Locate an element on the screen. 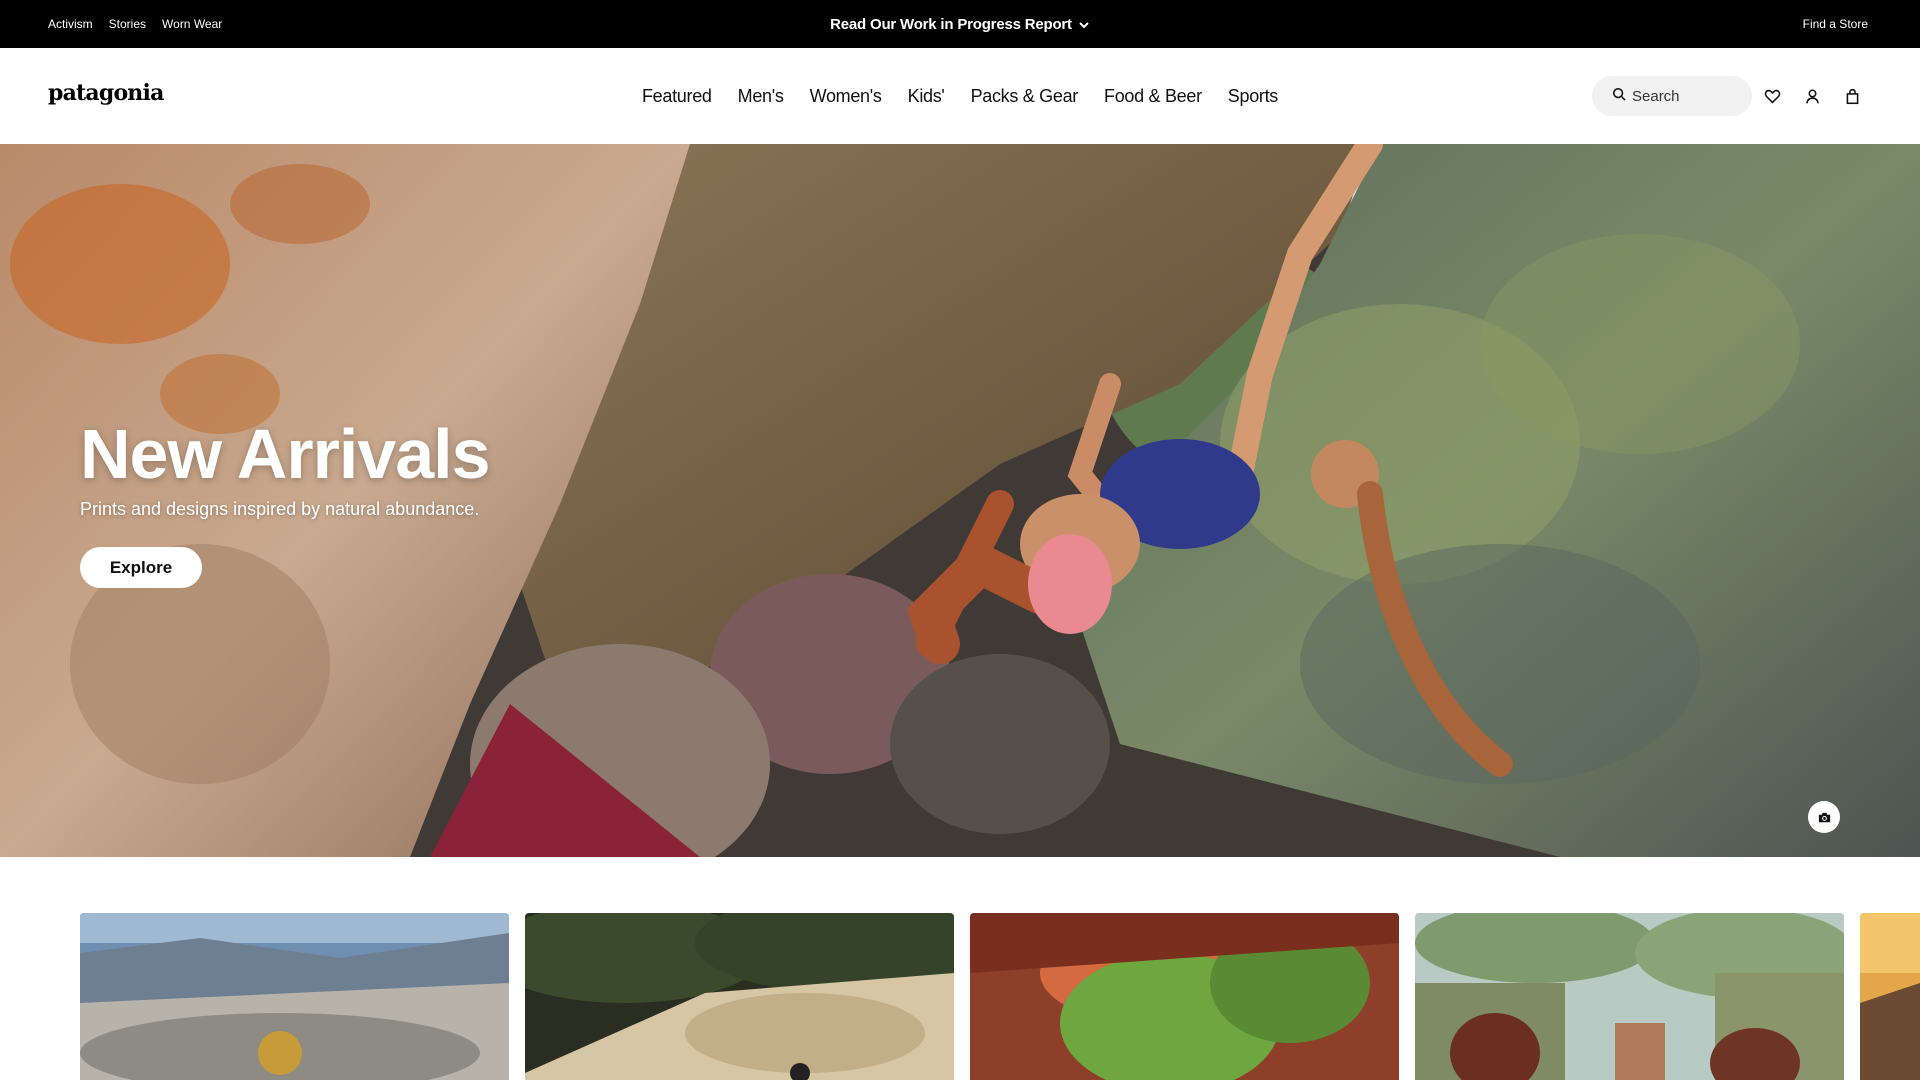 The image size is (1920, 1080). search-box is located at coordinates (1672, 96).